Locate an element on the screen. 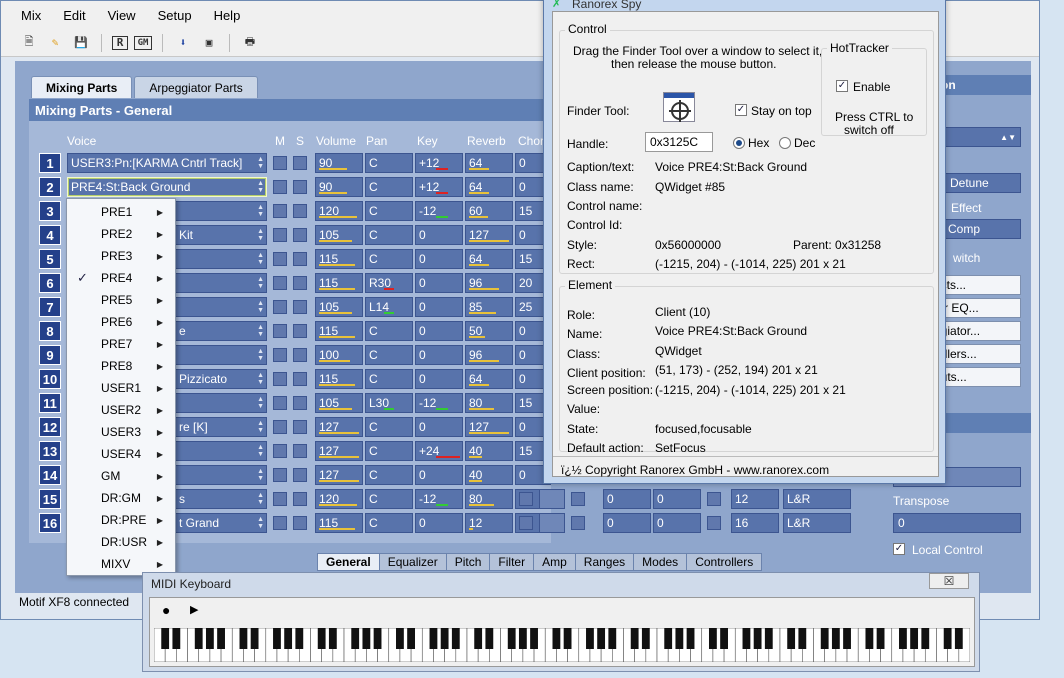  output-field: L&R is located at coordinates (817, 499).